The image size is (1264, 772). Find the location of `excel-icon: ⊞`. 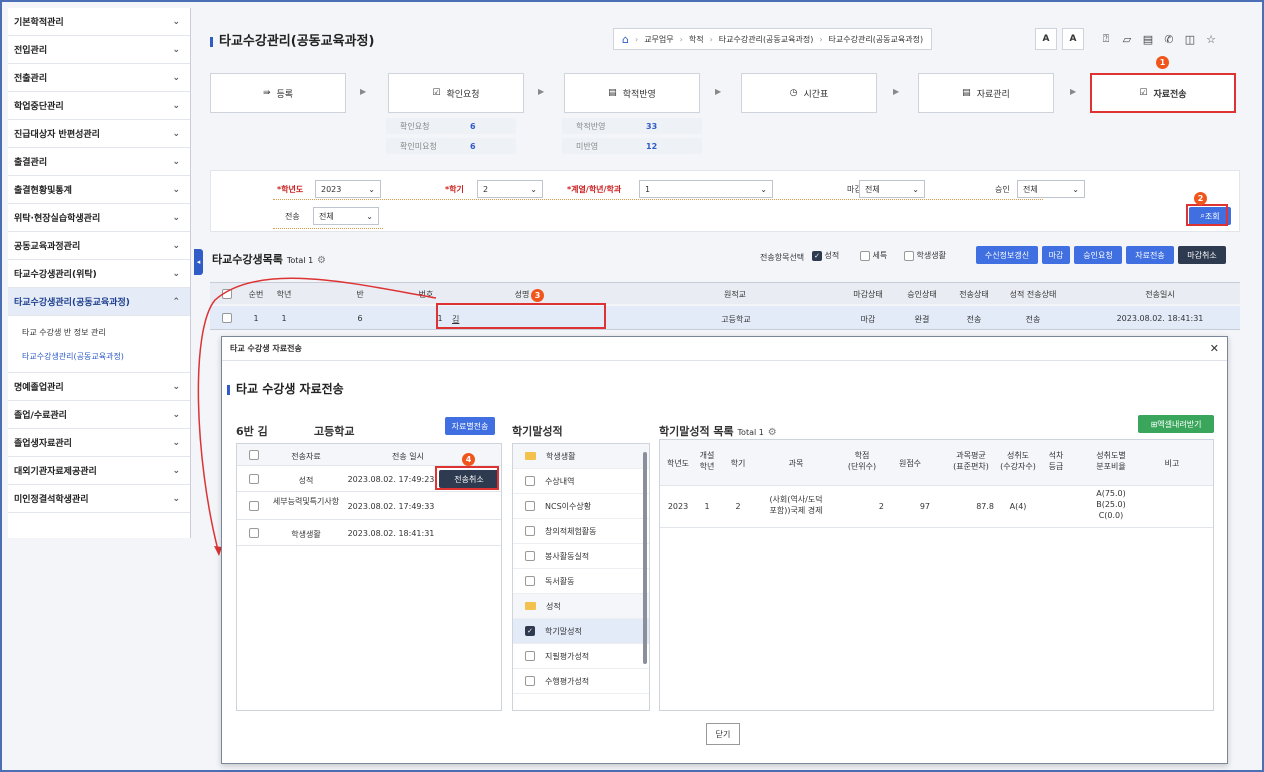

excel-icon: ⊞ is located at coordinates (1154, 424).